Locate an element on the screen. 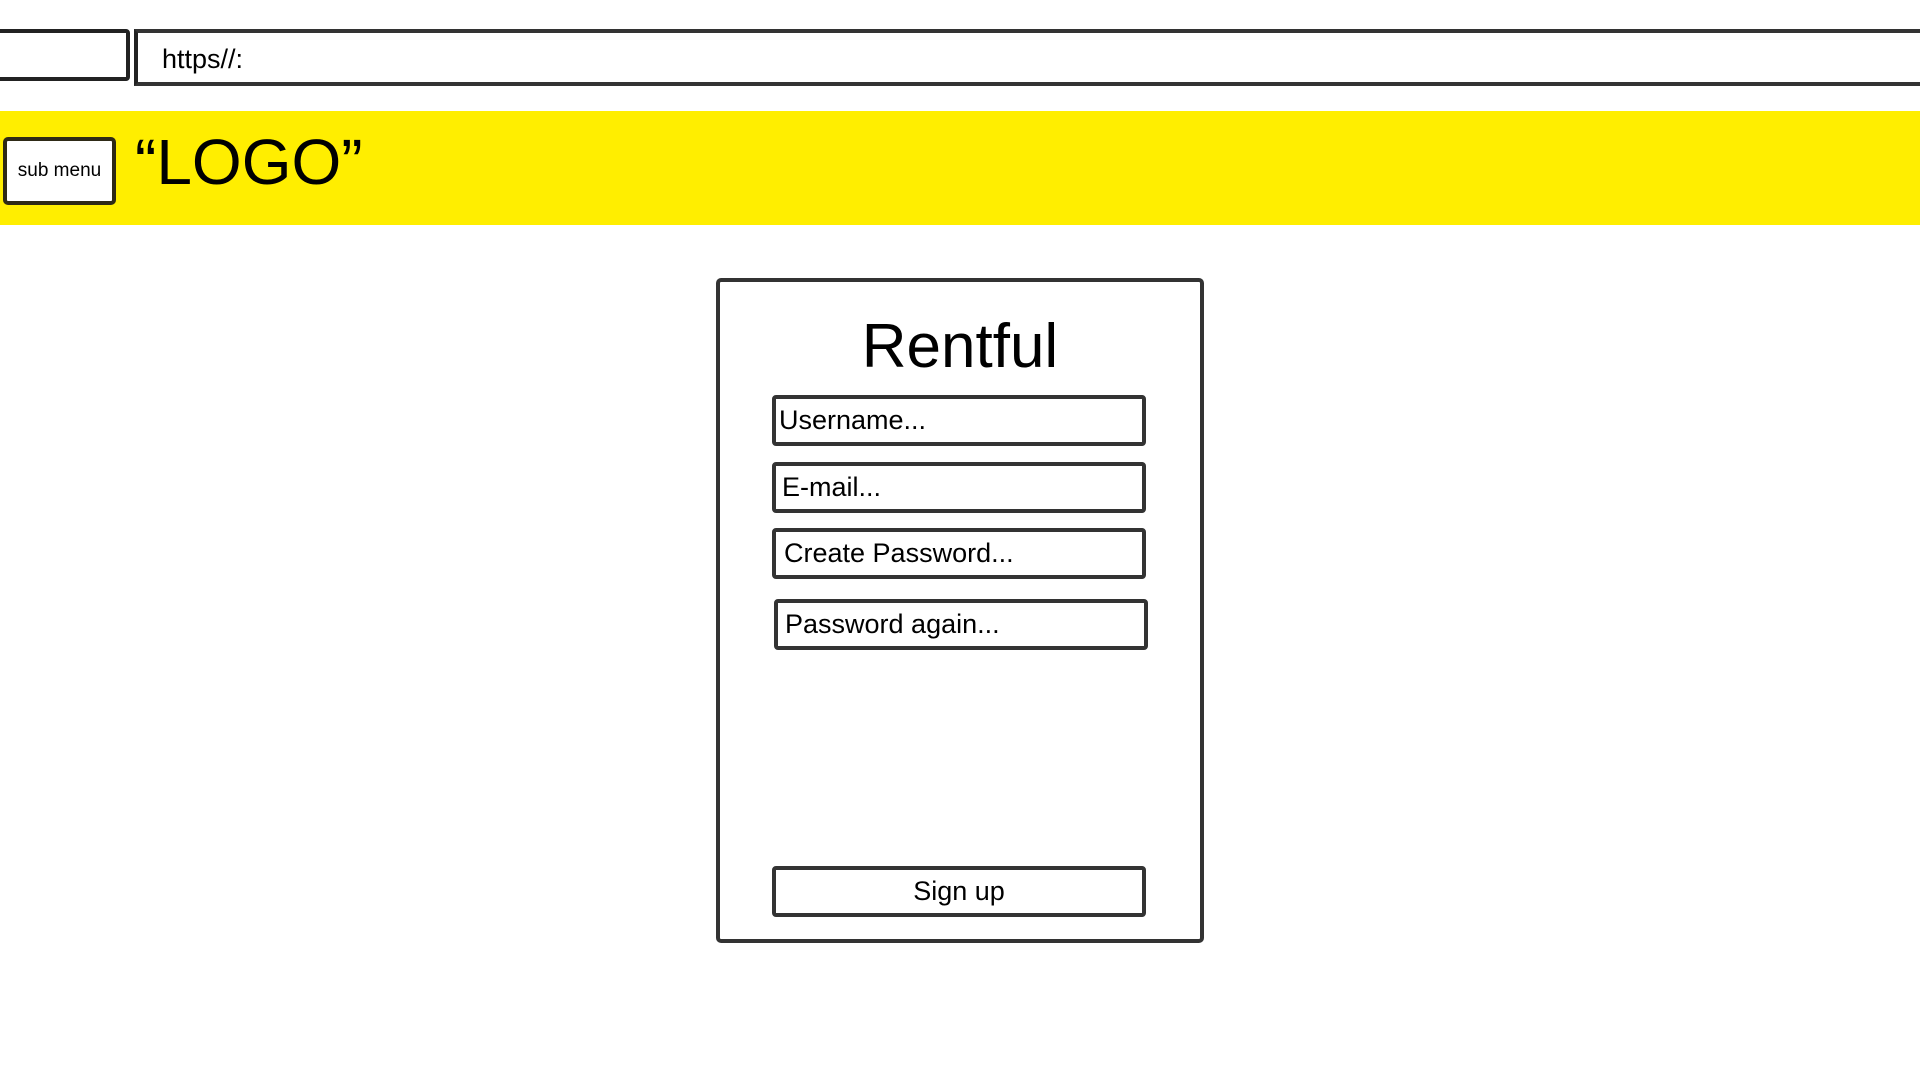  site-logo: “LOGO” is located at coordinates (249, 162).